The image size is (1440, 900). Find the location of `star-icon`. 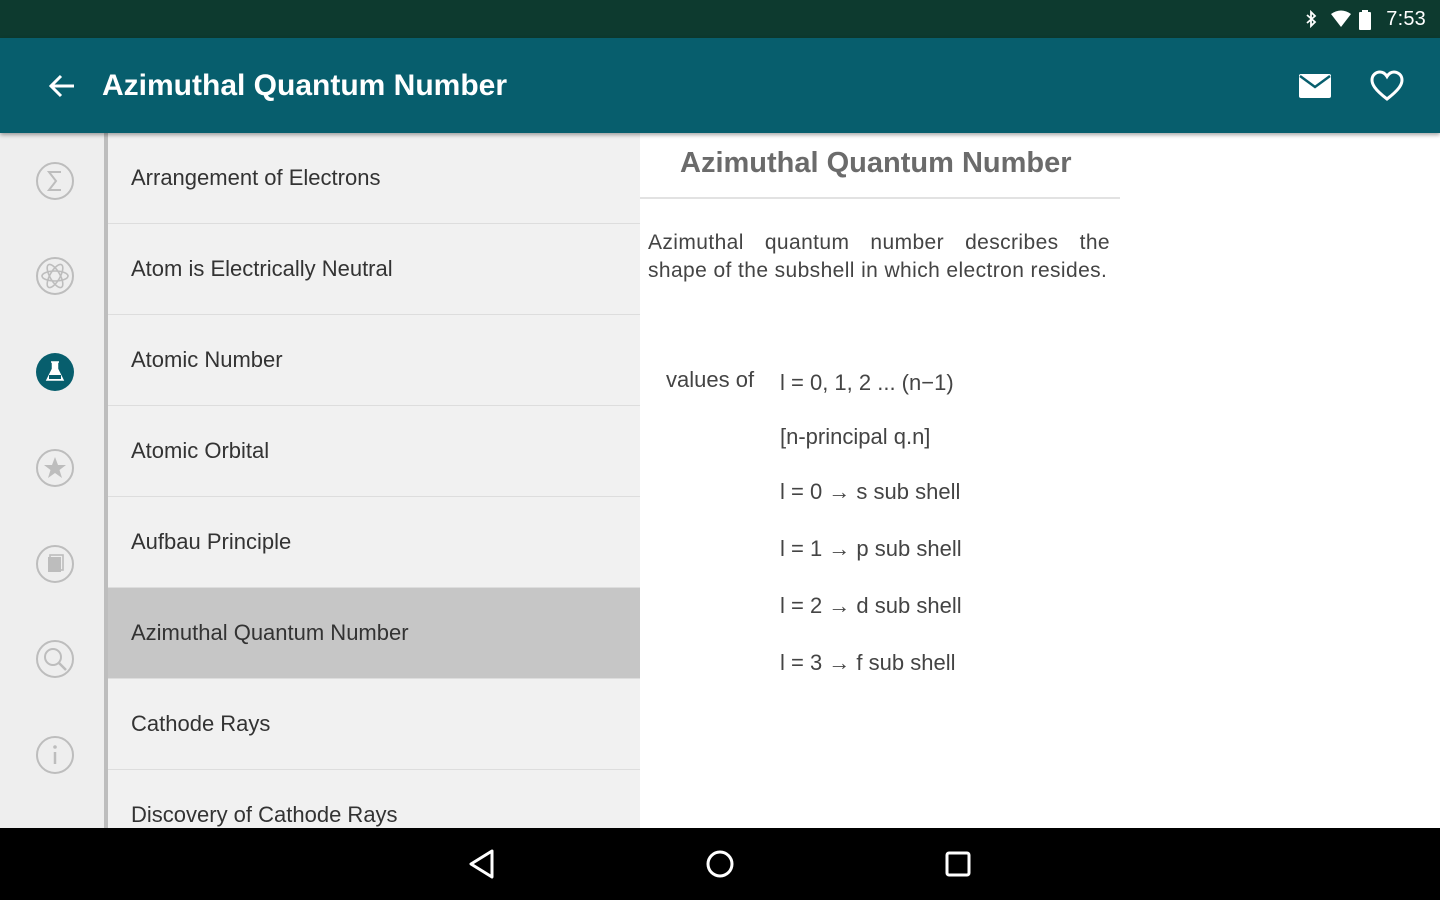

star-icon is located at coordinates (55, 468).